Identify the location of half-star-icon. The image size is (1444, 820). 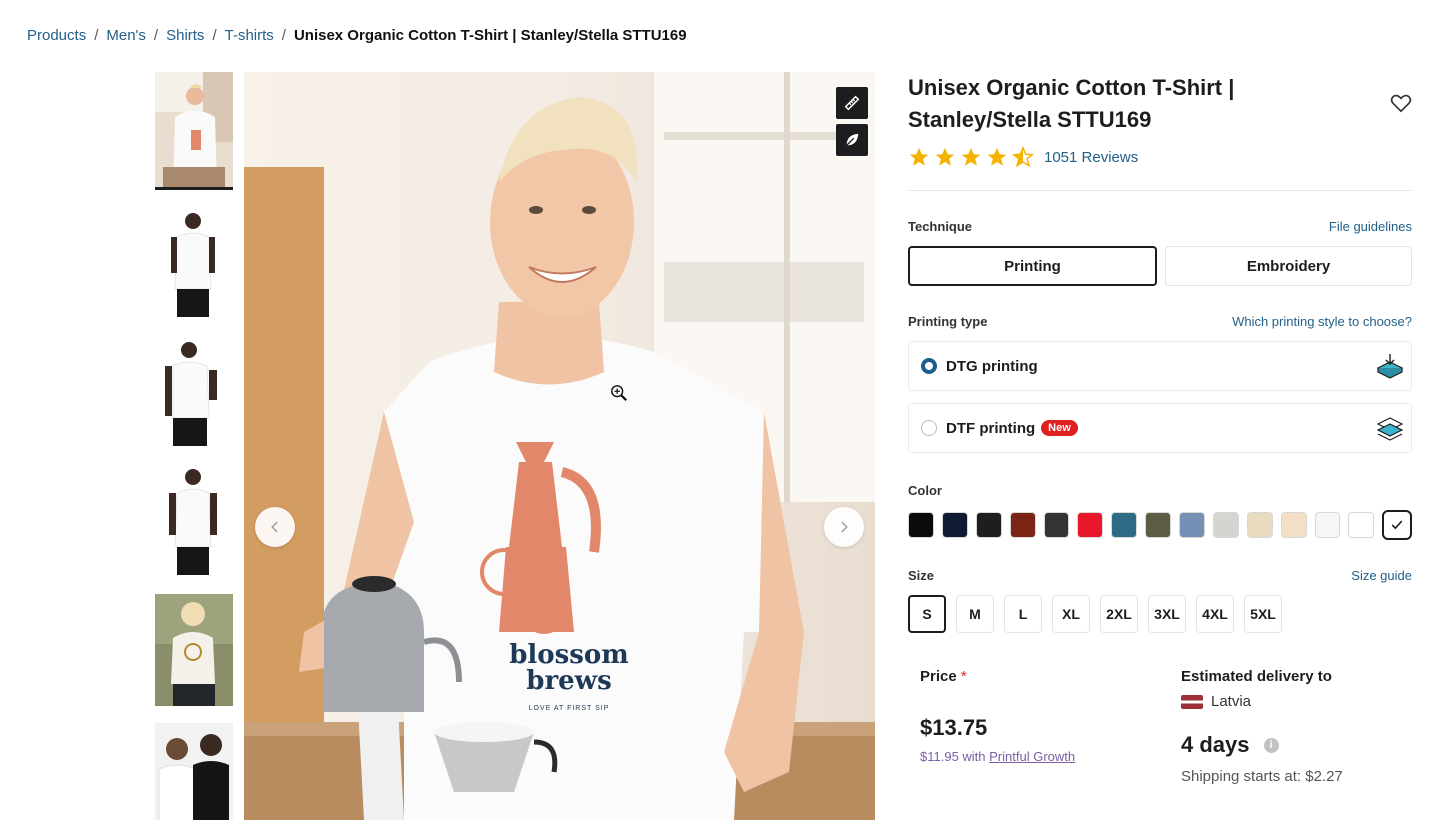
(1023, 157).